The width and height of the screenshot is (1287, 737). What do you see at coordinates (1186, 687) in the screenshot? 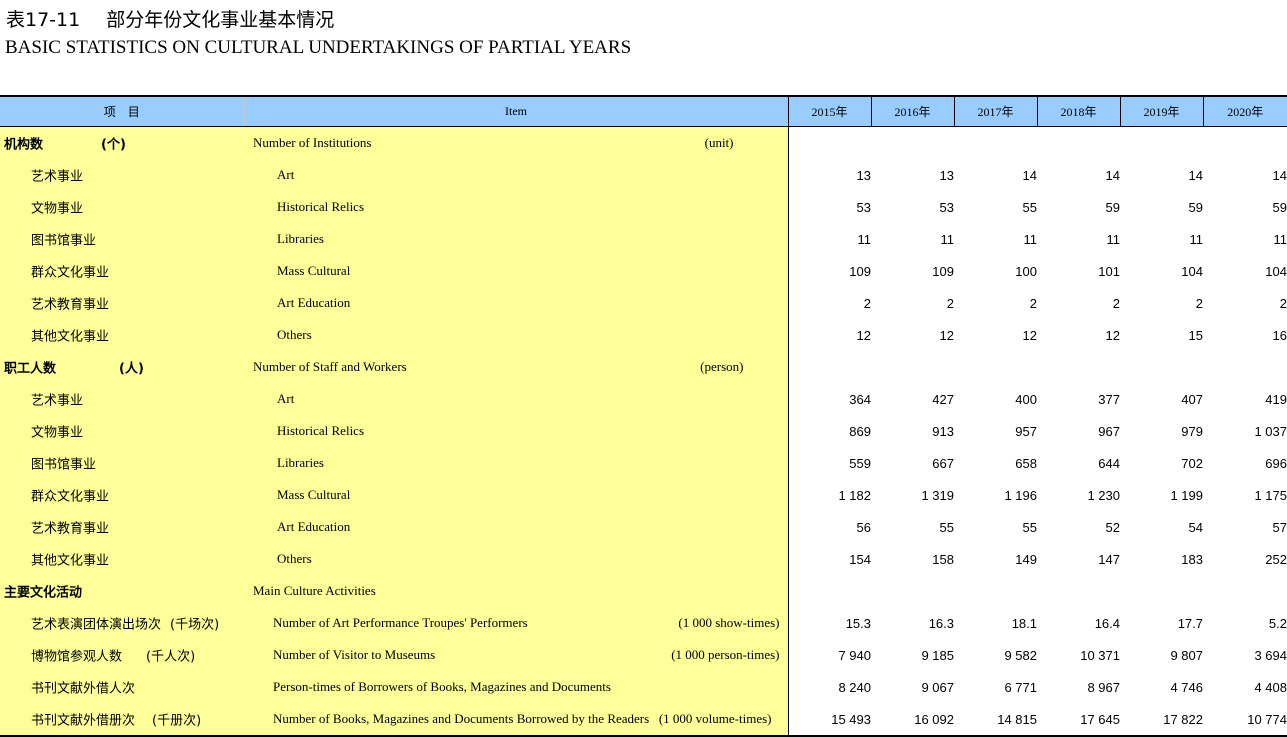
I see `value-cell: 4 746` at bounding box center [1186, 687].